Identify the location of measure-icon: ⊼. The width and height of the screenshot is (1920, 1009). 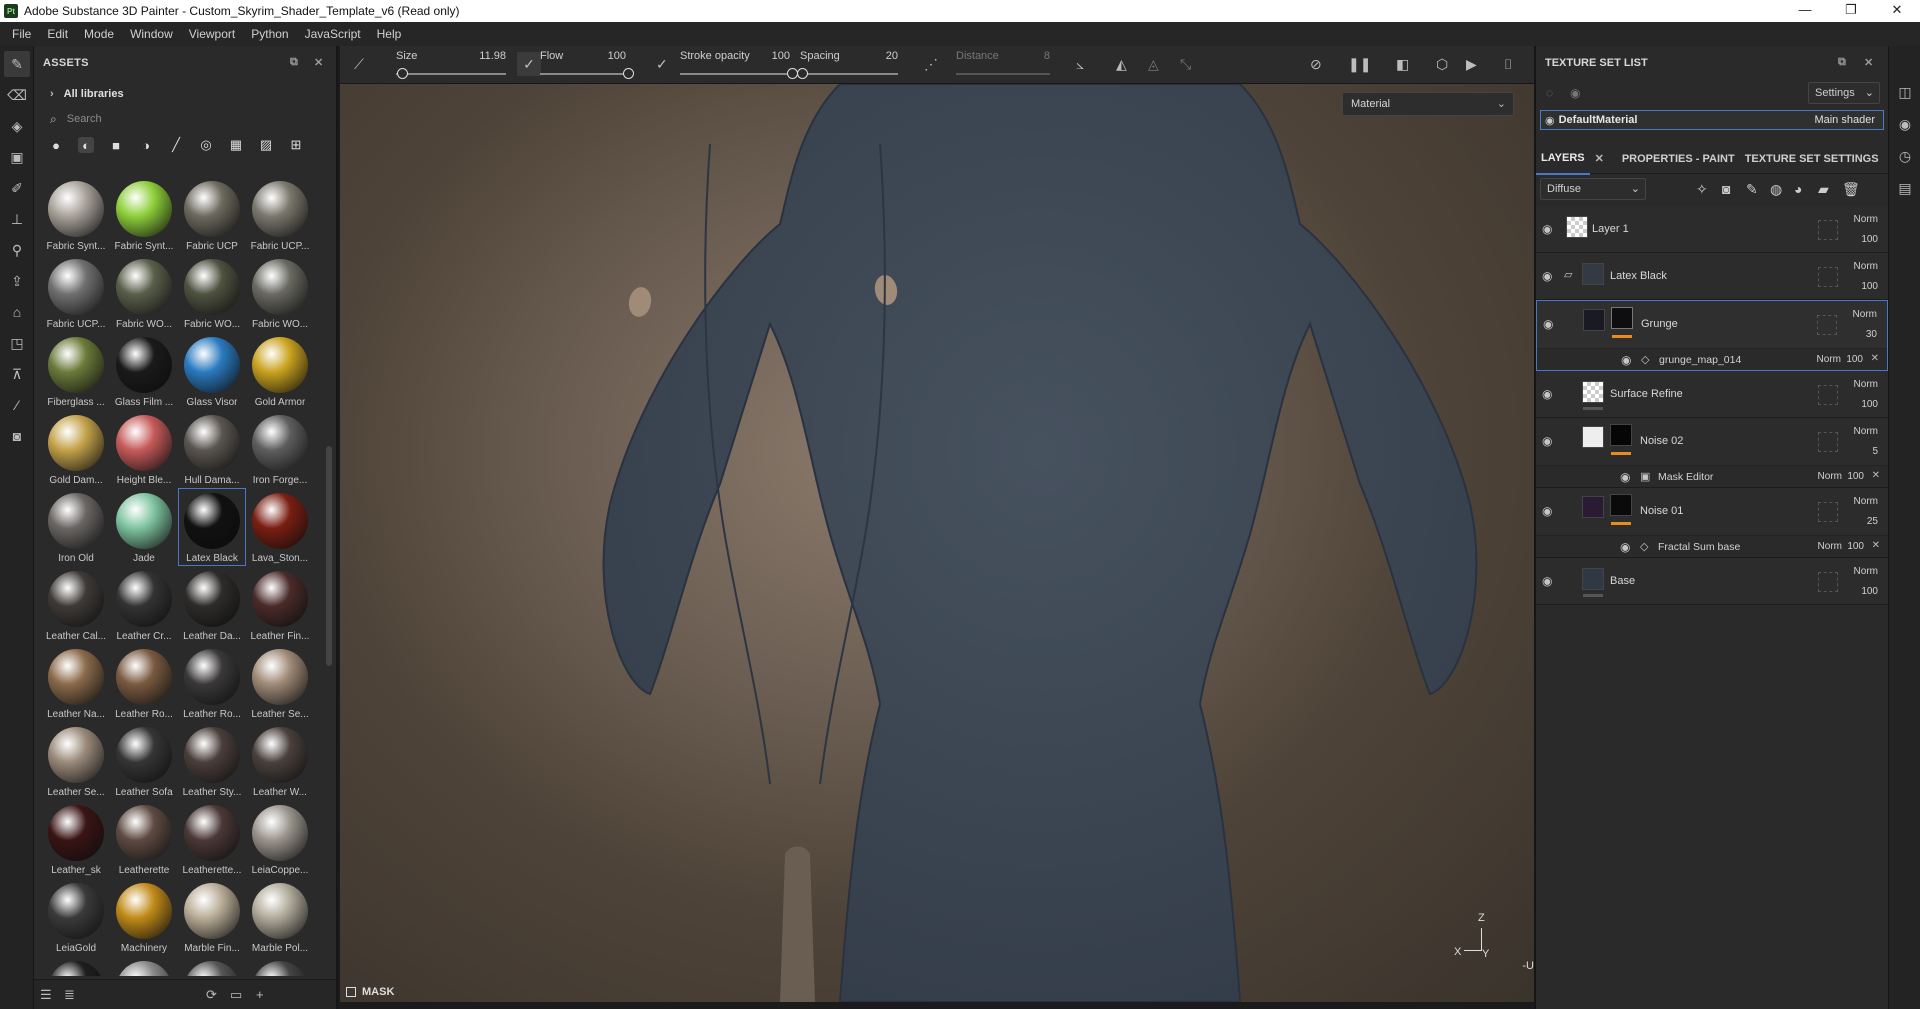
(17, 374).